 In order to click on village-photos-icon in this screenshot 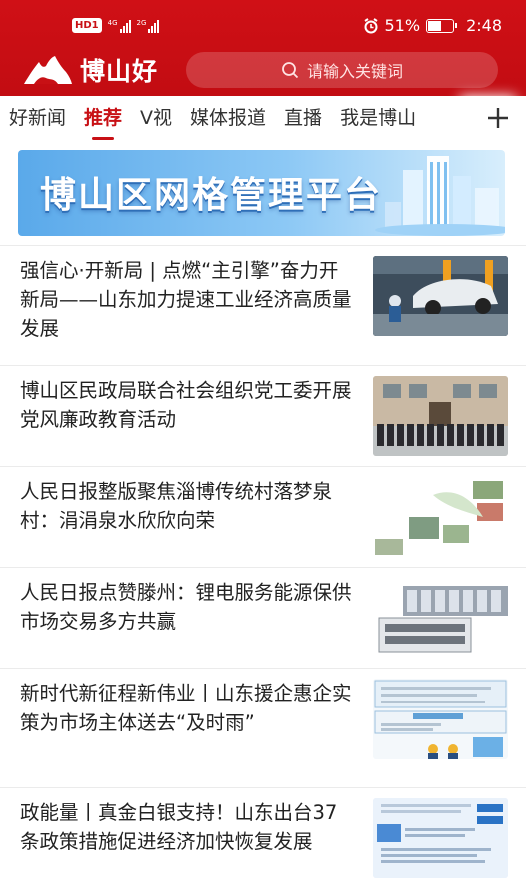, I will do `click(440, 517)`.